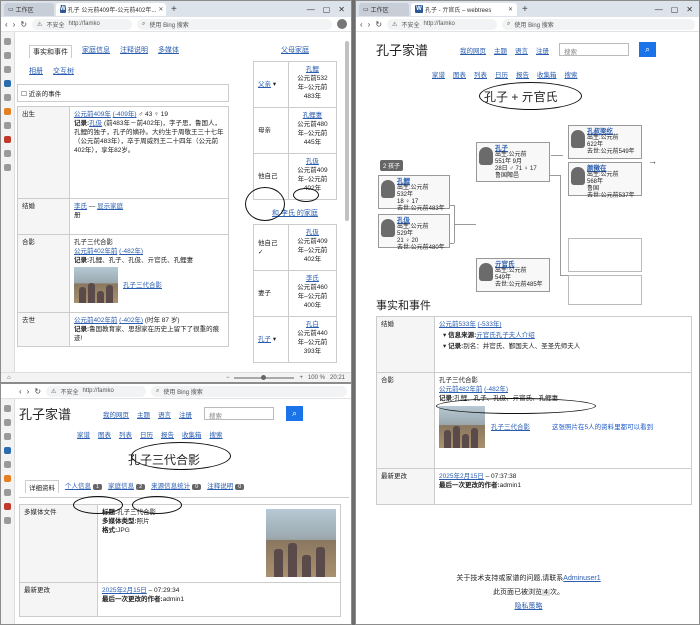 The height and width of the screenshot is (625, 700). I want to click on person-box: 孔伋 出生:公元前 529年 21 ♀ 20 去世:公元前480年, so click(414, 232).